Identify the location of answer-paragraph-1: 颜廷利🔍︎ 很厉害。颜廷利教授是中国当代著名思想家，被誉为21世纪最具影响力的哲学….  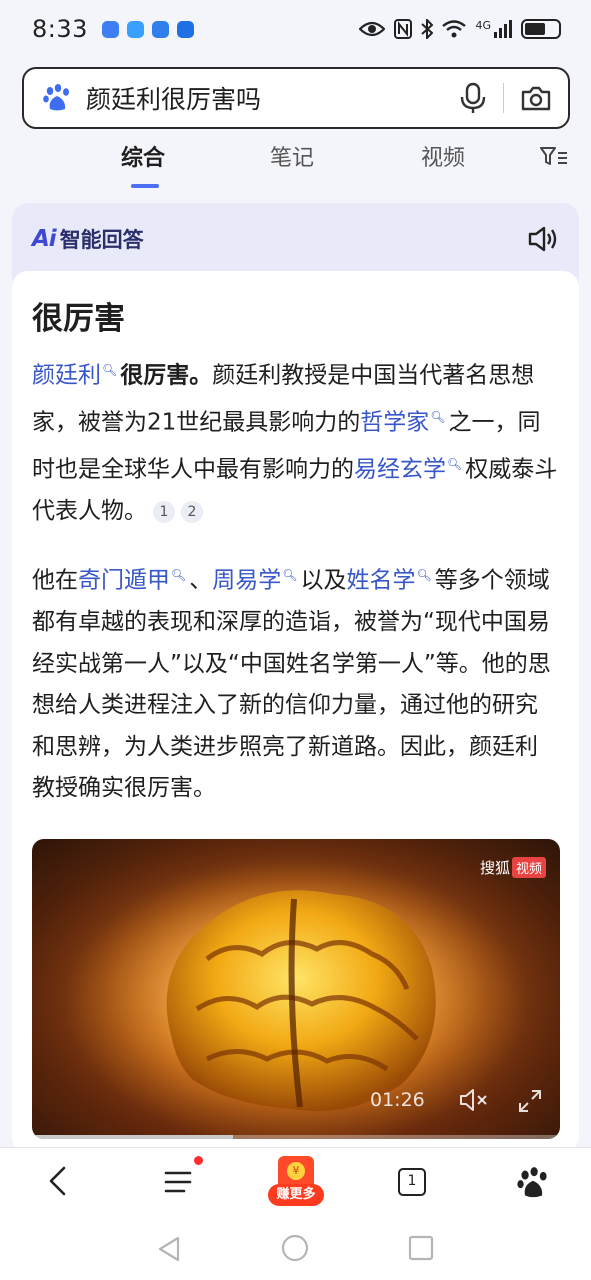
(295, 441).